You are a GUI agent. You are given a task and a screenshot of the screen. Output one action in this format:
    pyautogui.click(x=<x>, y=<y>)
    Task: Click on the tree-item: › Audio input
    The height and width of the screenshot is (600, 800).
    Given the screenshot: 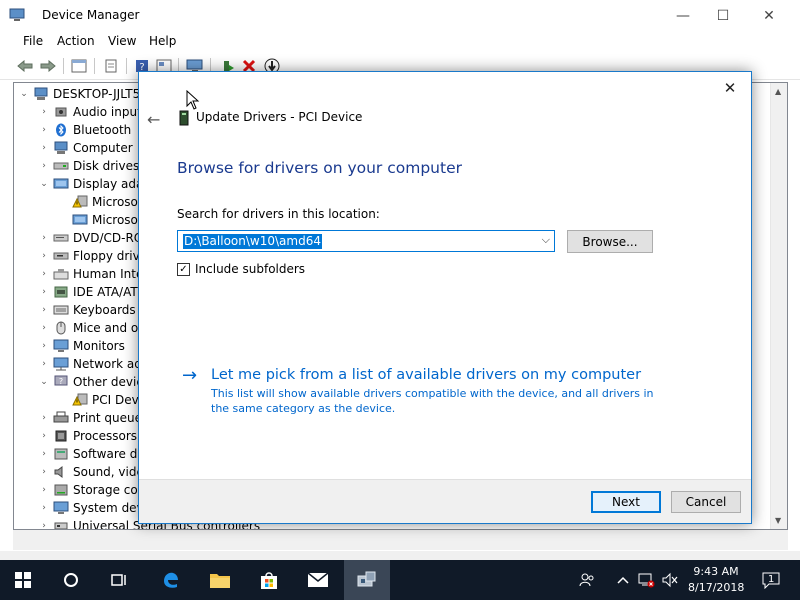 What is the action you would take?
    pyautogui.click(x=90, y=112)
    